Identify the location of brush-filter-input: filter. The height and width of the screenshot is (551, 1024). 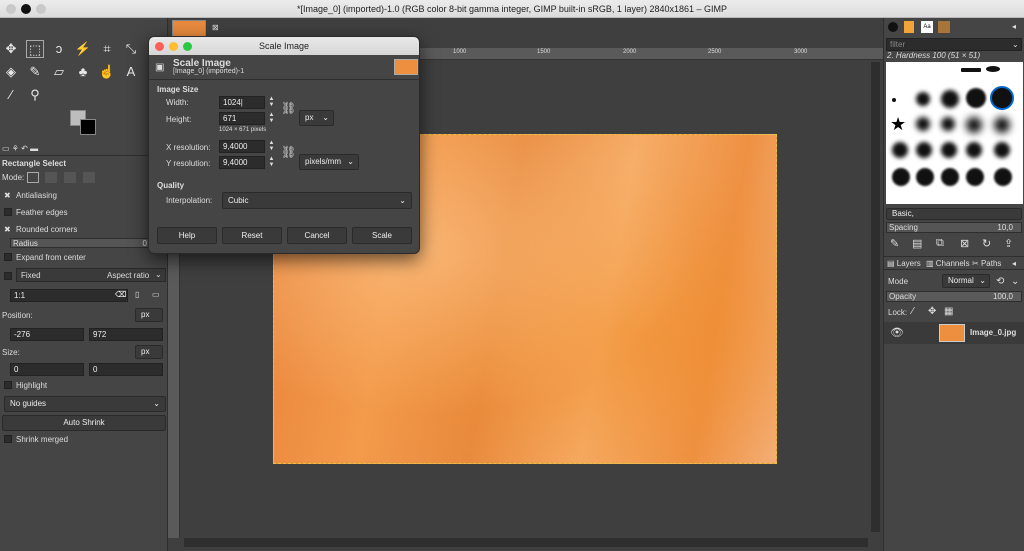
(954, 44).